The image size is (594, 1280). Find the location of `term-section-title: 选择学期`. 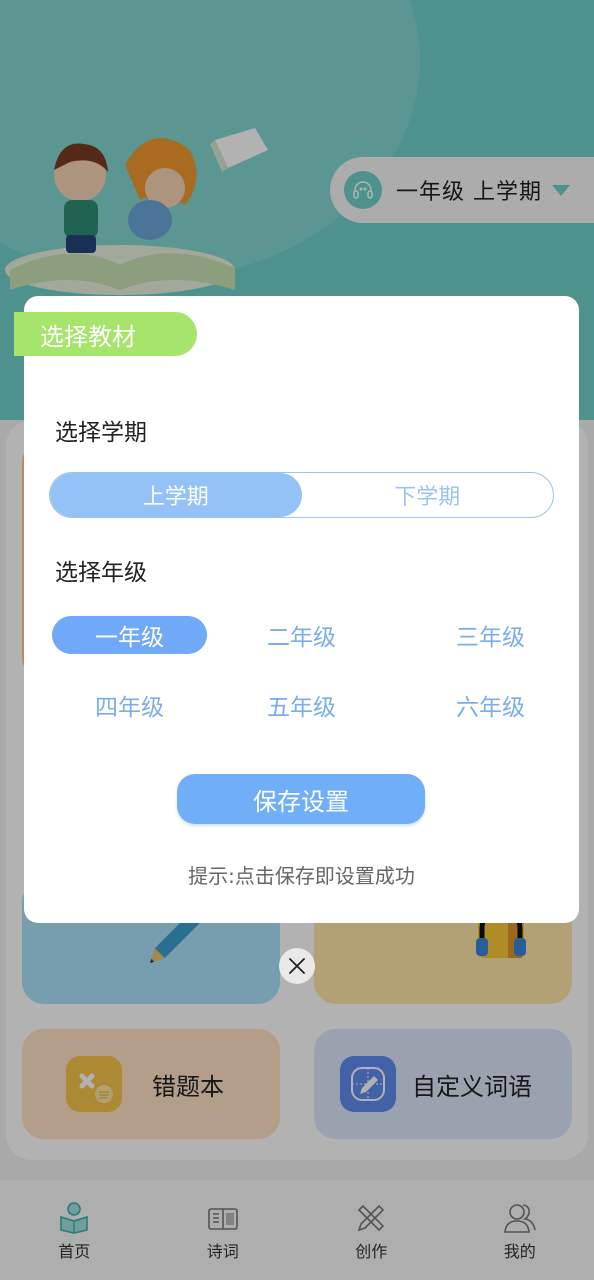

term-section-title: 选择学期 is located at coordinates (101, 433).